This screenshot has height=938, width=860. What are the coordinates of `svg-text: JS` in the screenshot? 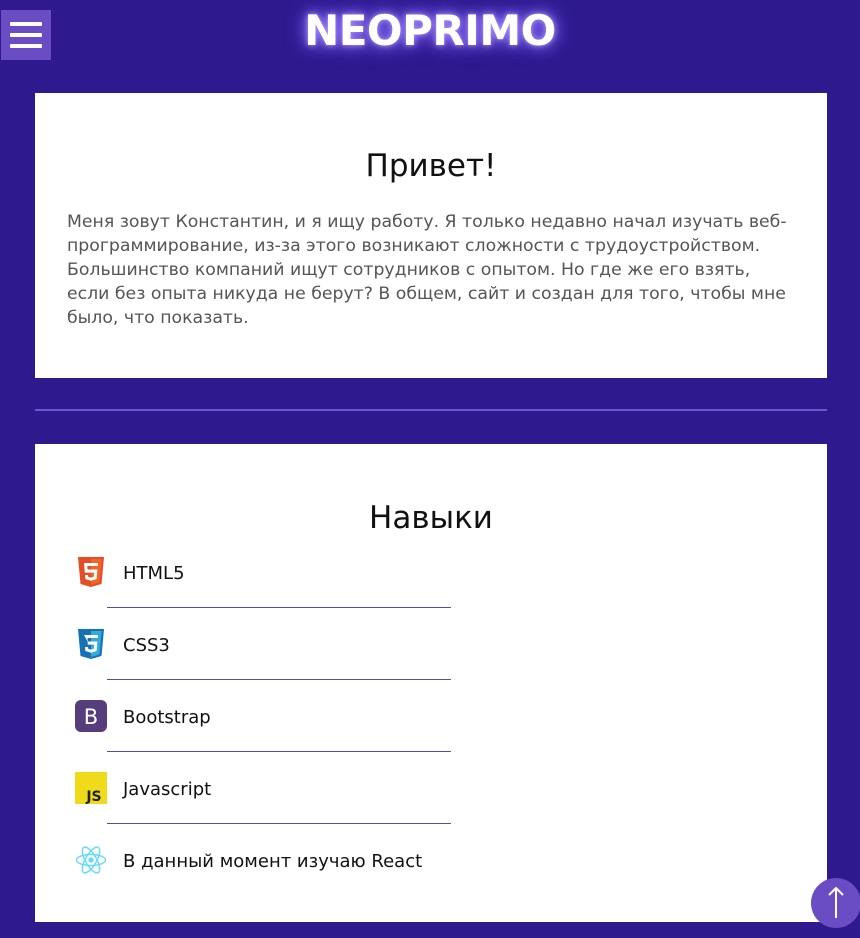 It's located at (93, 796).